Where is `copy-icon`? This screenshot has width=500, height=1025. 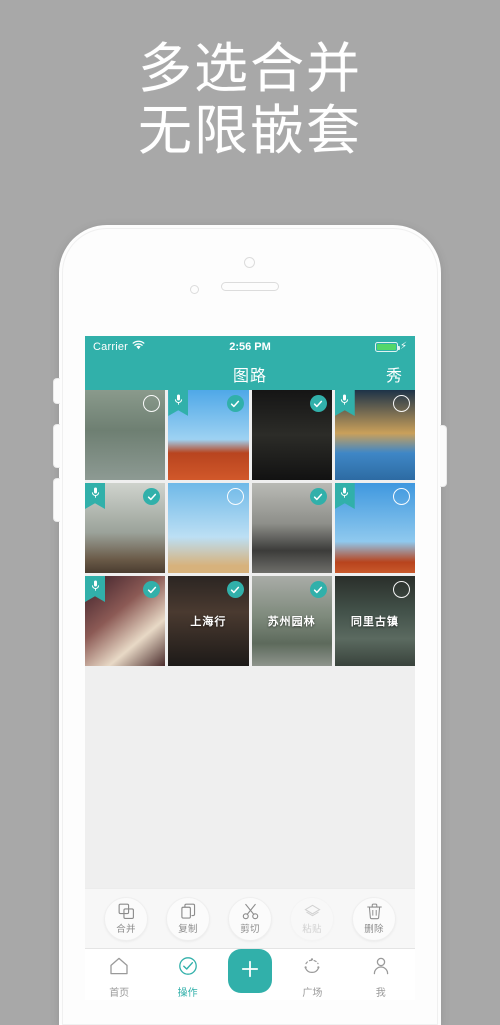 copy-icon is located at coordinates (188, 911).